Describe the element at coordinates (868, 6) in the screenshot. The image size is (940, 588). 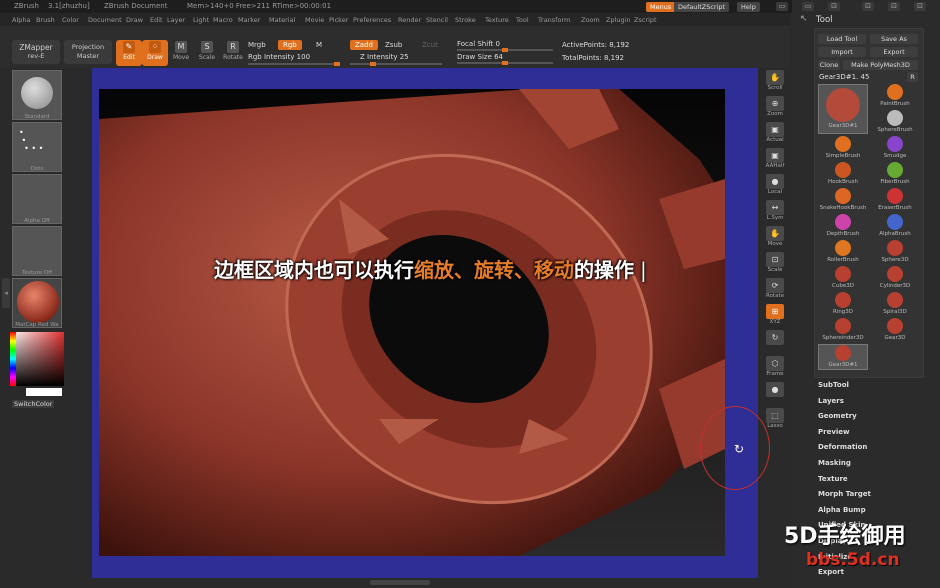
I see `pin-icon: ⊡` at that location.